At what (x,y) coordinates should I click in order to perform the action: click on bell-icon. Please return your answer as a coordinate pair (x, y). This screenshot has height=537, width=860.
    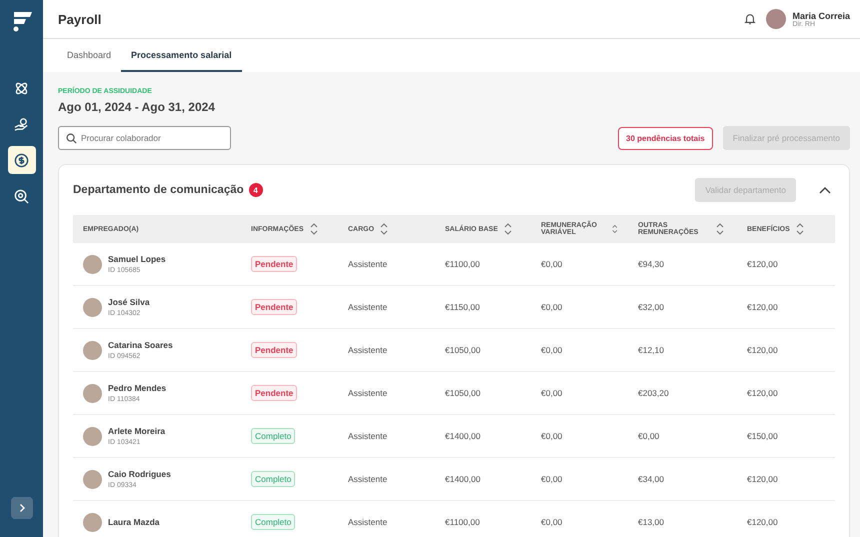
    Looking at the image, I should click on (750, 19).